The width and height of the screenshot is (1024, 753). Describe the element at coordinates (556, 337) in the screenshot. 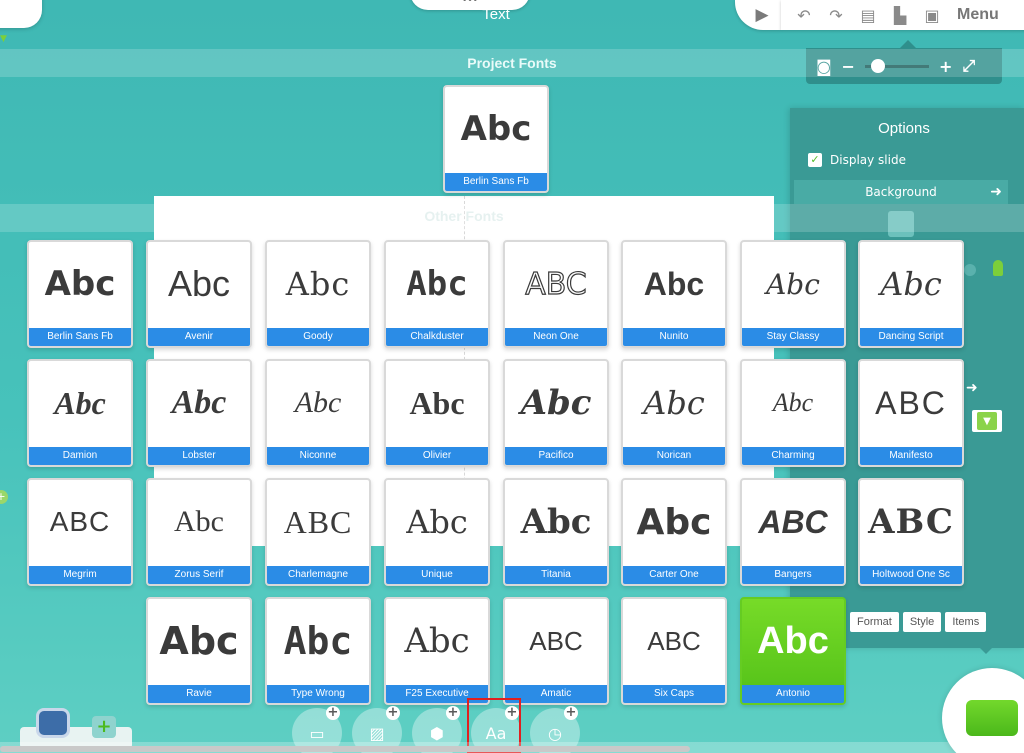

I see `font-name: Neon One` at that location.